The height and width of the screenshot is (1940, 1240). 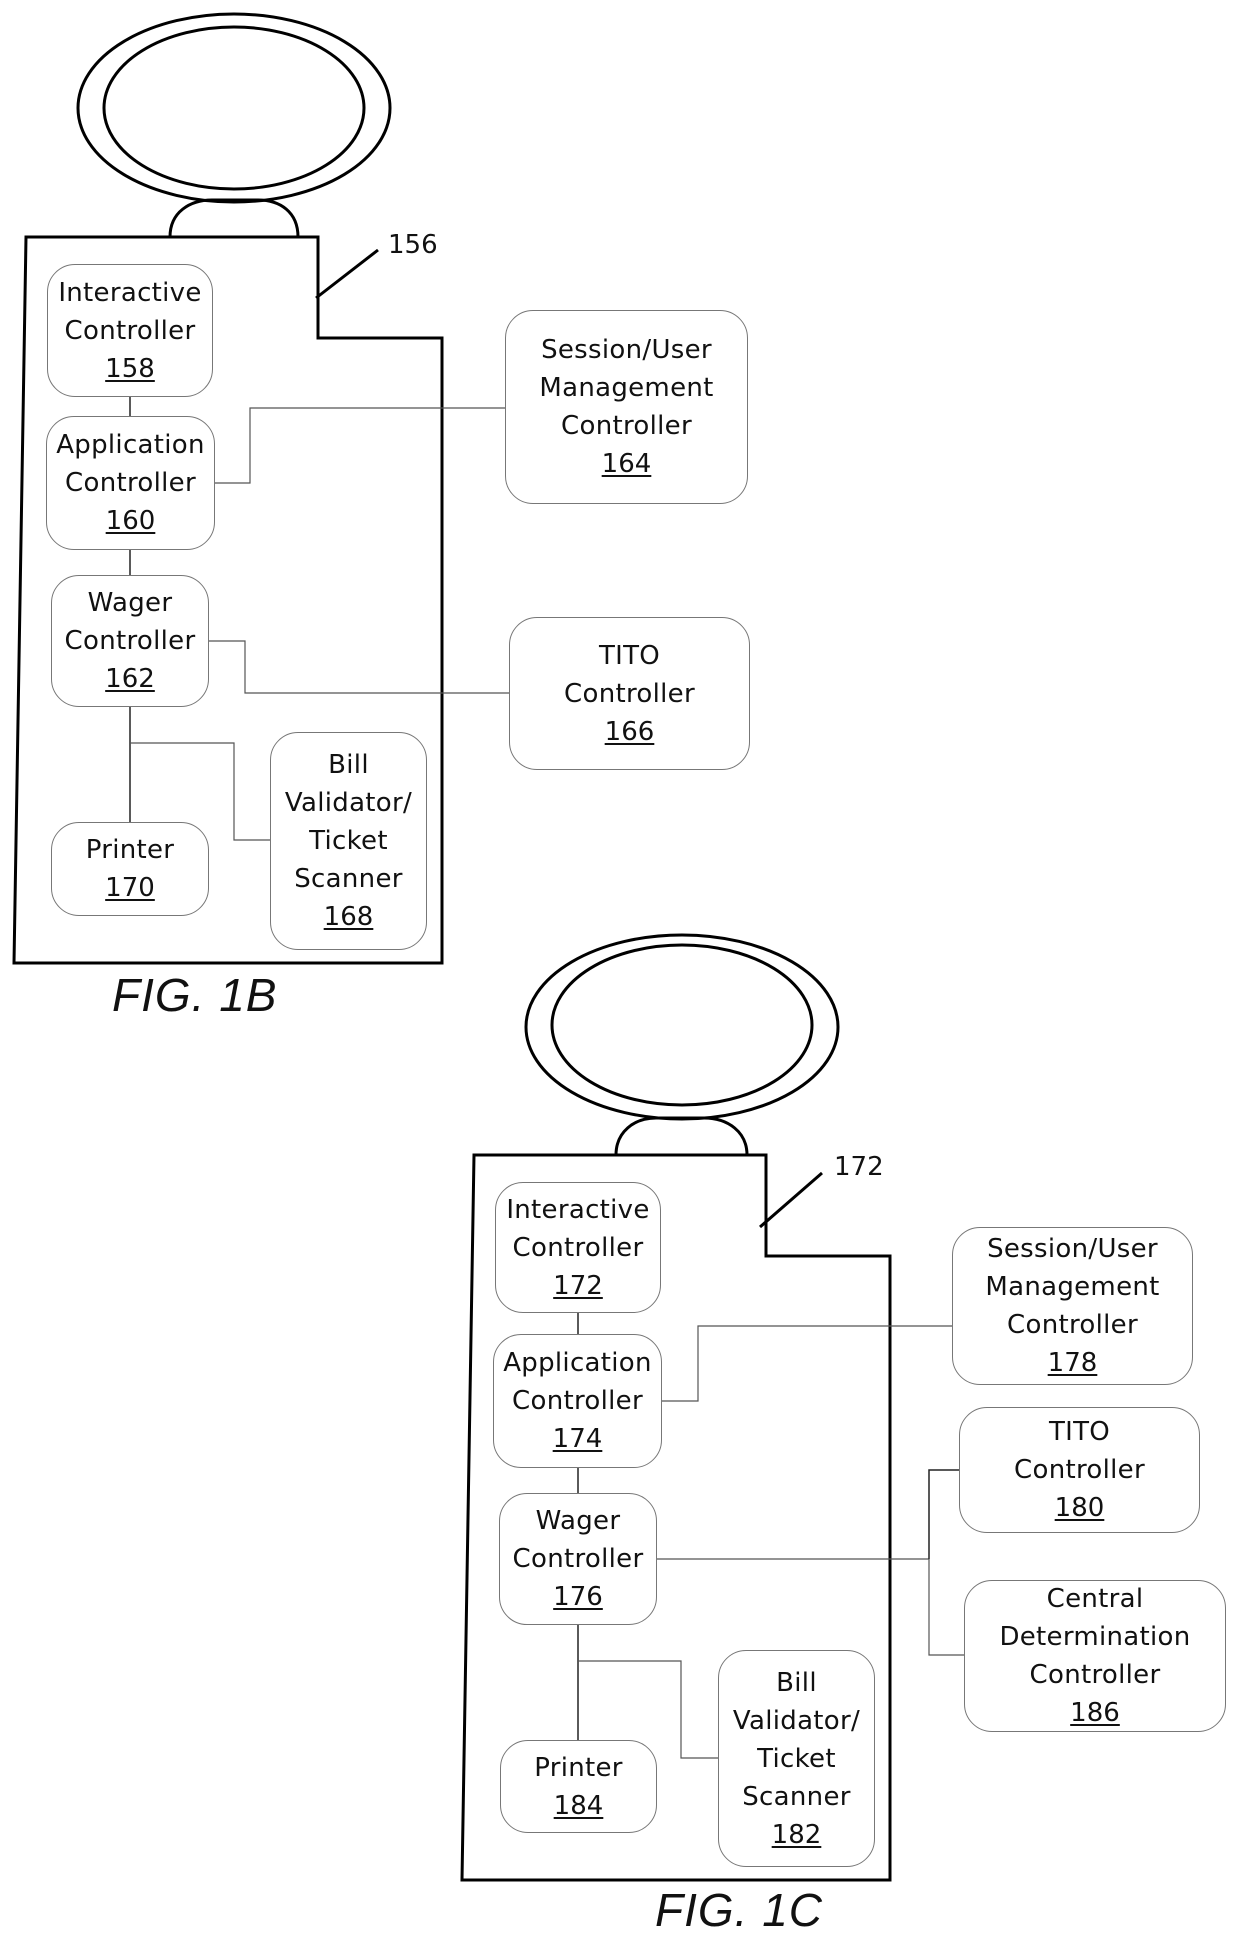 I want to click on node-reference-number: 160, so click(x=130, y=521).